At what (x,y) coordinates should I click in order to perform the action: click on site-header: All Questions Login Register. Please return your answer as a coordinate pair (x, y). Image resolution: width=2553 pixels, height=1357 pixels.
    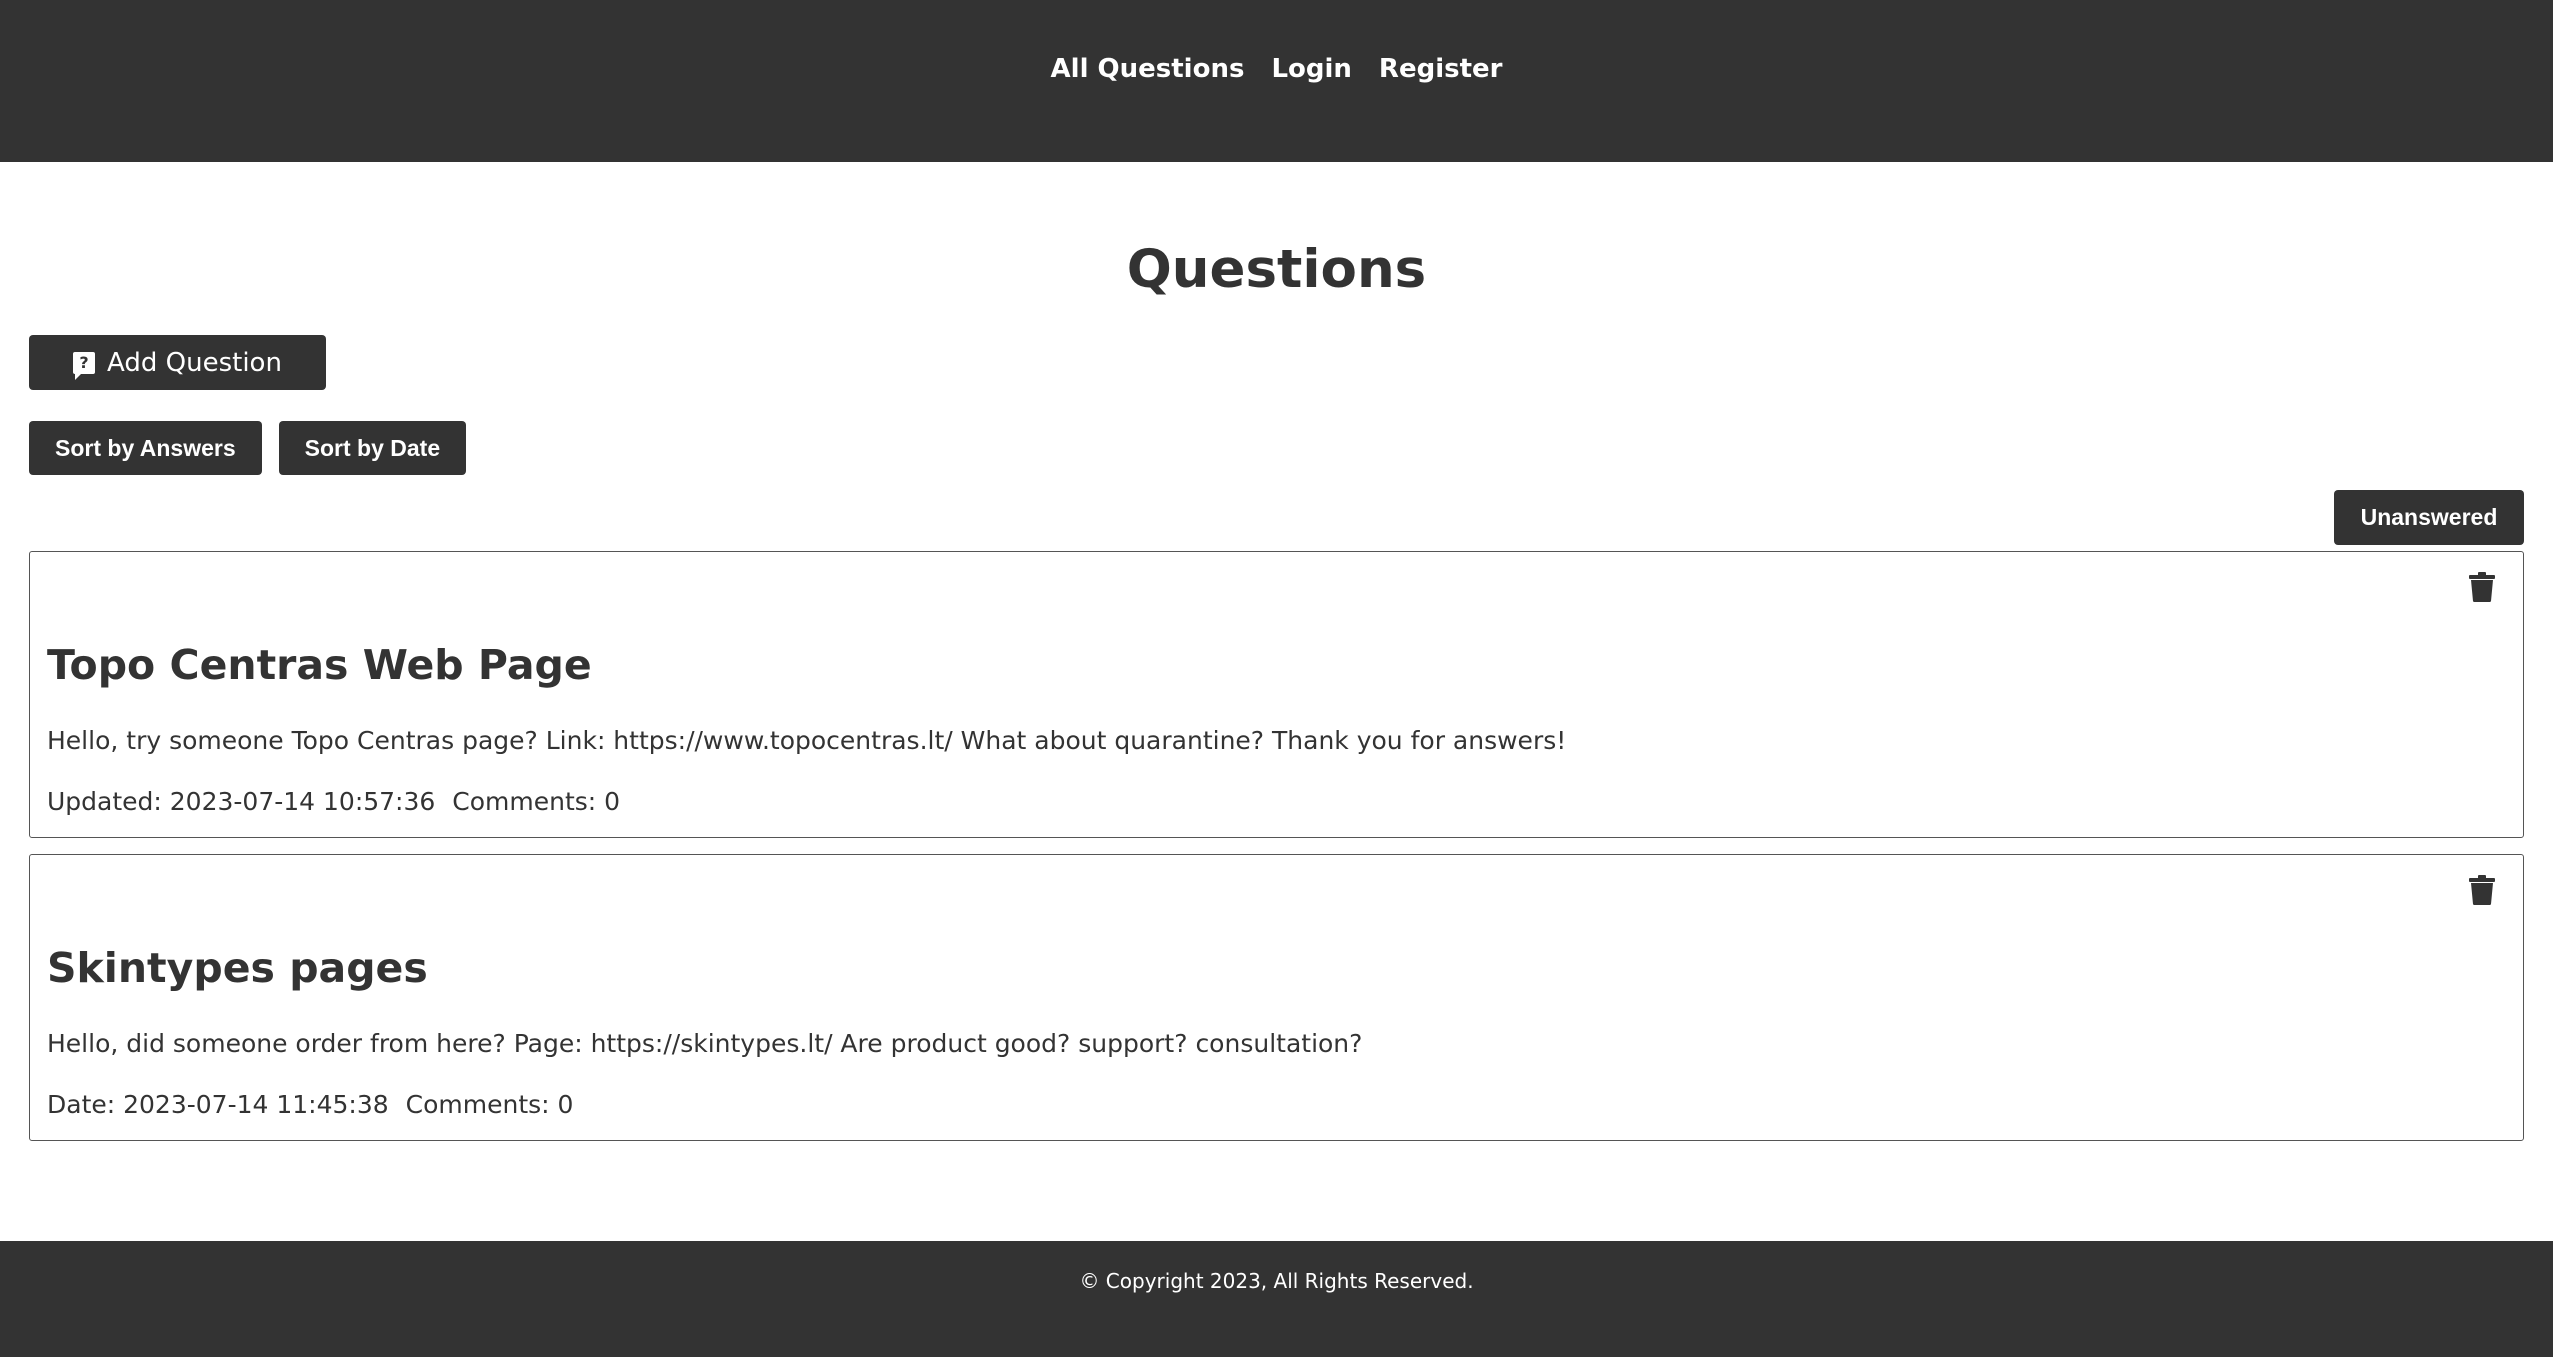
    Looking at the image, I should click on (1276, 81).